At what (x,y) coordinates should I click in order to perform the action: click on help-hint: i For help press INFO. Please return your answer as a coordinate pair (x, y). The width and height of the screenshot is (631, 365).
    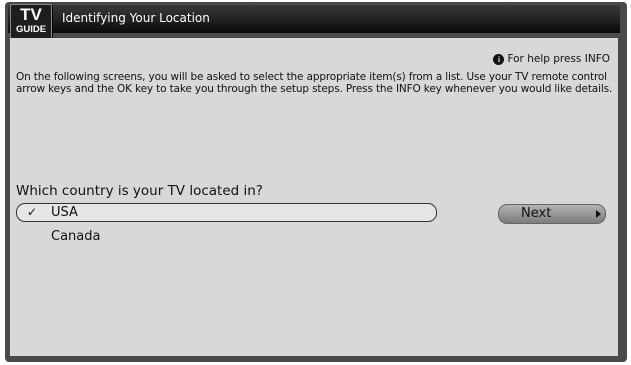
    Looking at the image, I should click on (551, 59).